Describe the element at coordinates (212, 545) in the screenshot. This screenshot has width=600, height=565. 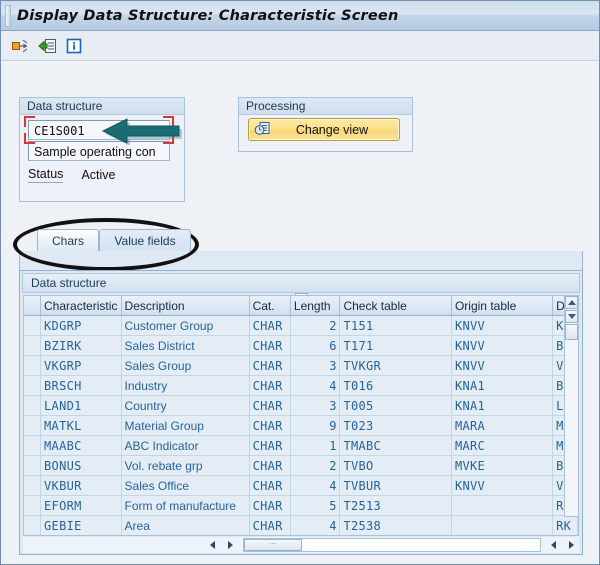
I see `scroll-left-arrow` at that location.